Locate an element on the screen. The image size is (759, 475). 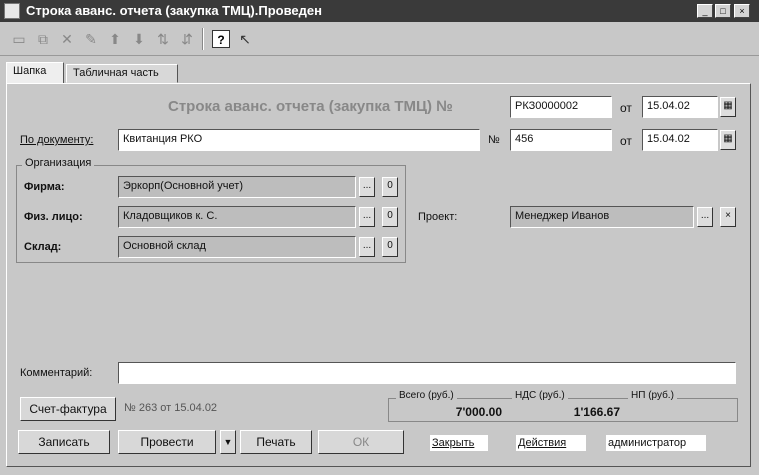
firm-field: Эркорп(Основной учет) is located at coordinates (237, 187).